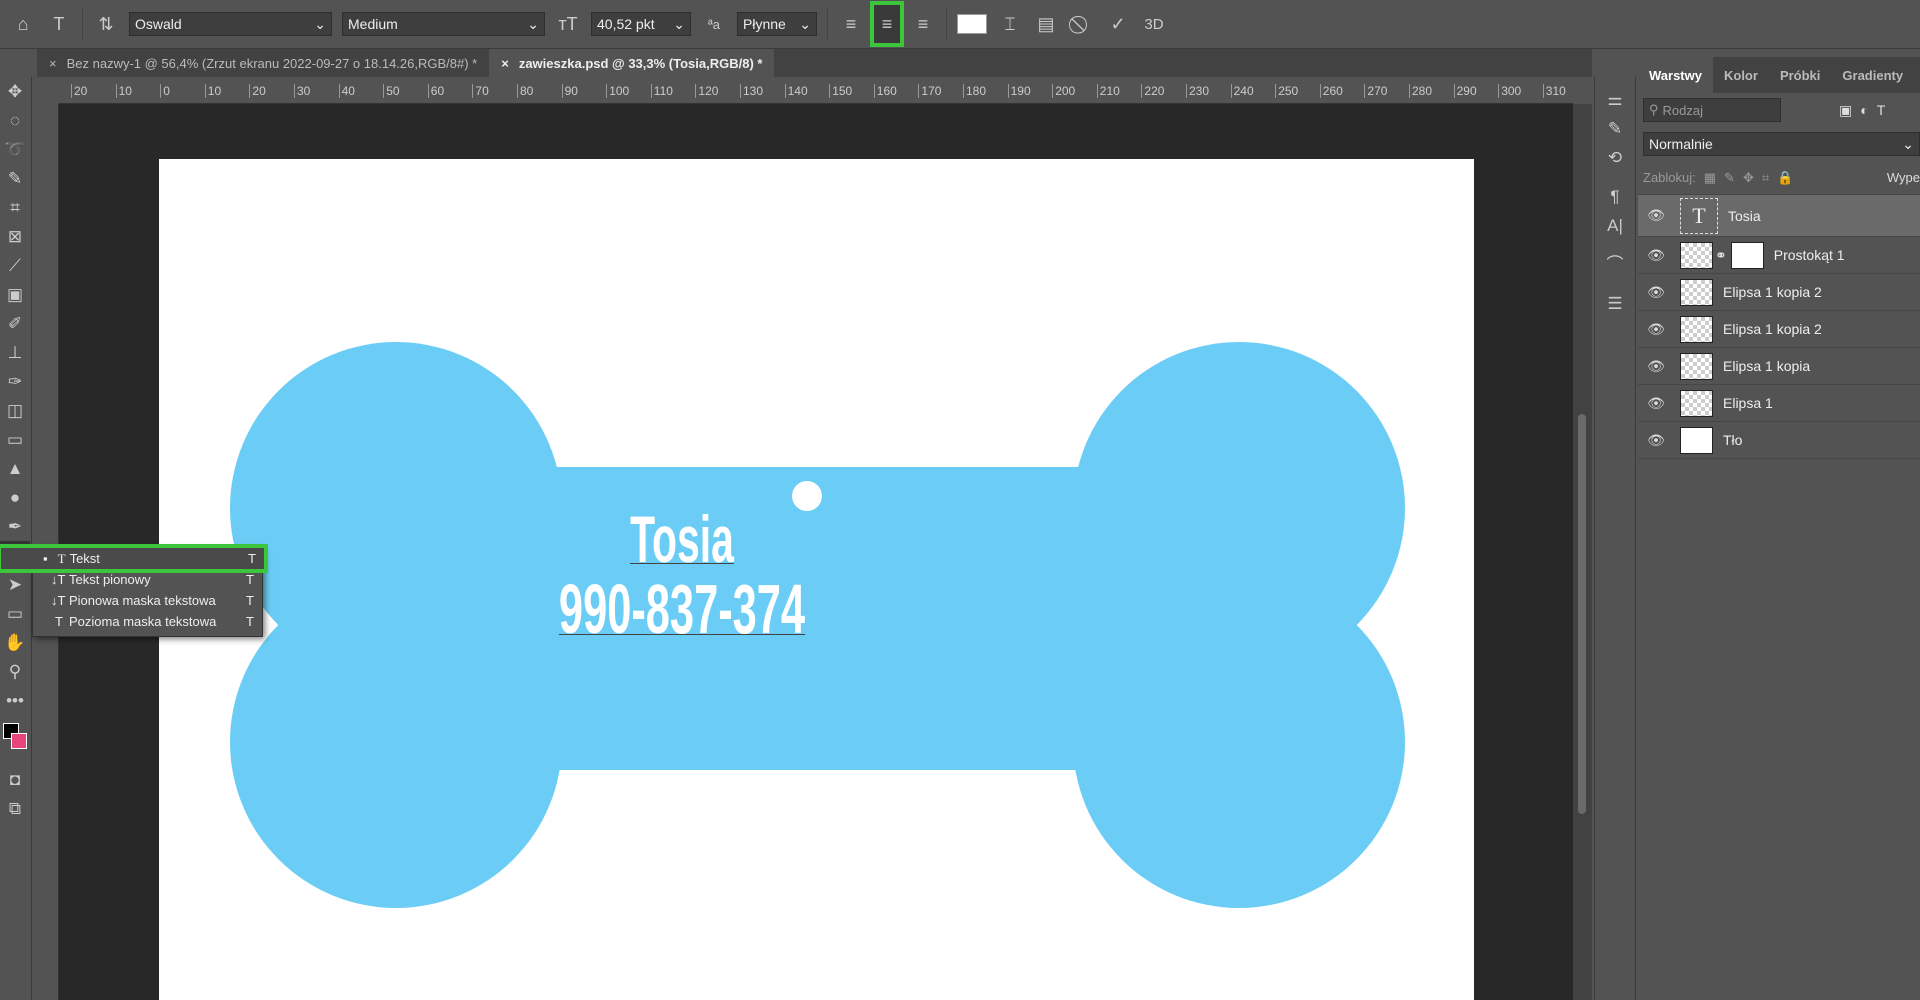  What do you see at coordinates (1615, 264) in the screenshot?
I see `paths-icon: ⌒` at bounding box center [1615, 264].